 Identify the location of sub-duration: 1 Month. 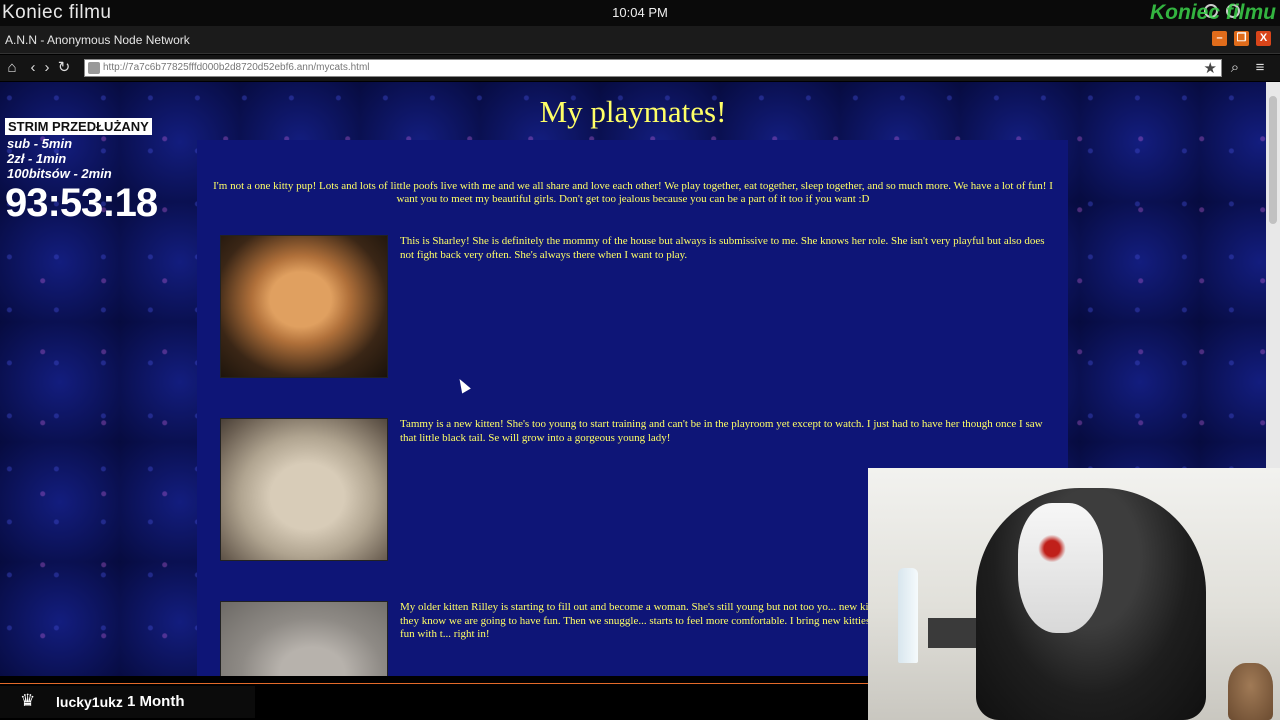
(156, 701).